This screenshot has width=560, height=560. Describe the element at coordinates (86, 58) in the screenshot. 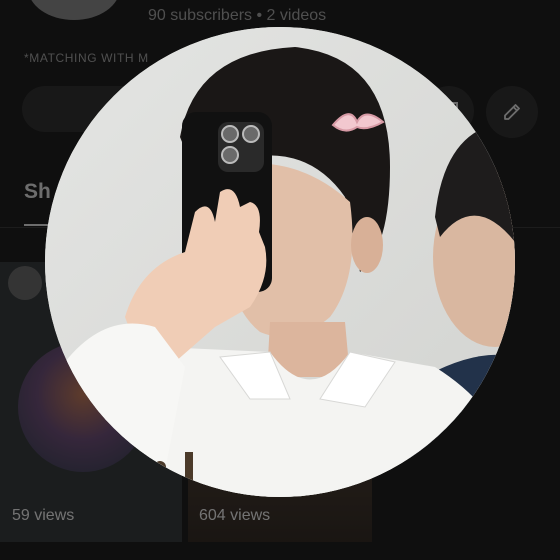

I see `channel-description: *MATCHING WITH M` at that location.